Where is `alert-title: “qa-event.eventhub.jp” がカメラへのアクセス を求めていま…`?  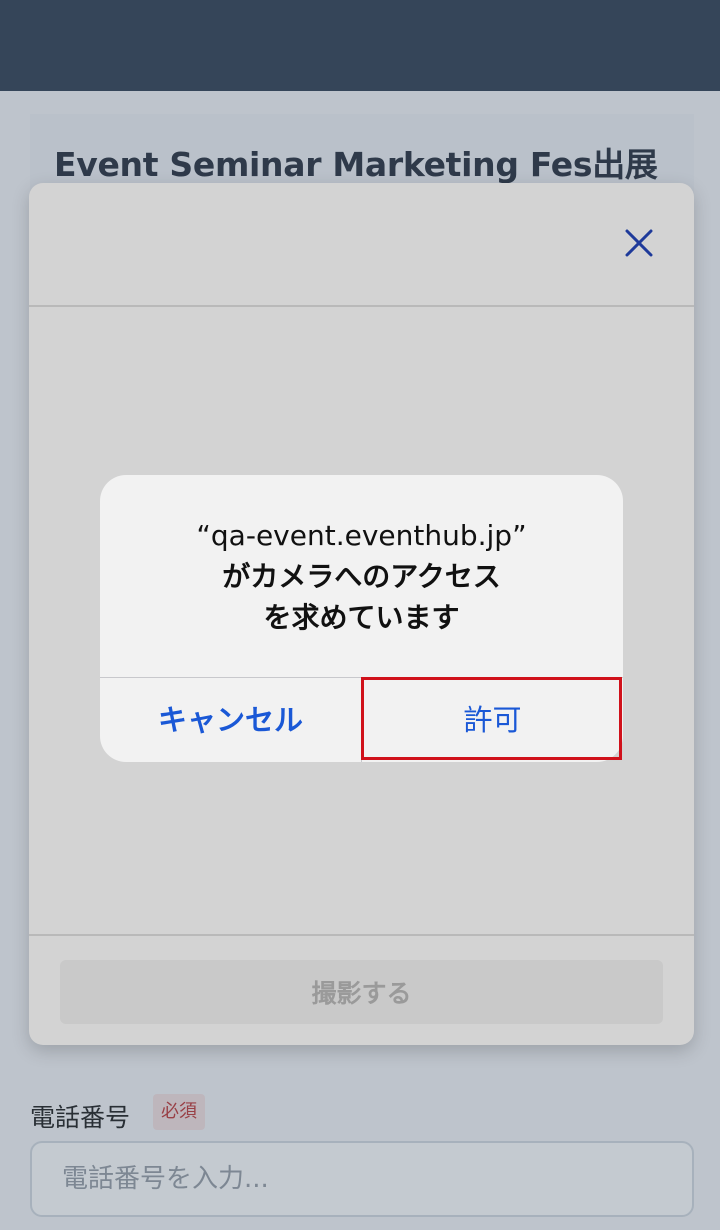 alert-title: “qa-event.eventhub.jp” がカメラへのアクセス を求めていま… is located at coordinates (361, 576).